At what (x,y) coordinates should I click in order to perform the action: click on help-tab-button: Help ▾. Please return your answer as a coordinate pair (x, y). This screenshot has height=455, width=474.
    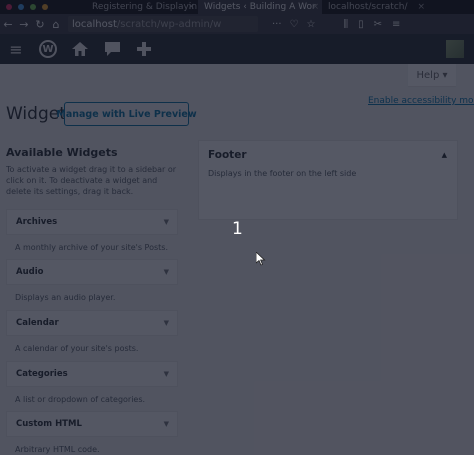
    Looking at the image, I should click on (432, 75).